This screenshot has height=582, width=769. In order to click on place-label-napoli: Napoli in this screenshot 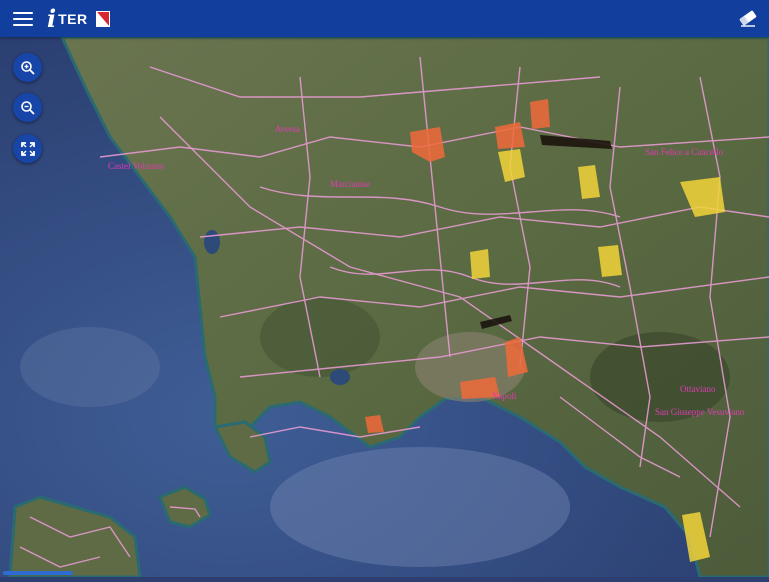, I will do `click(504, 396)`.